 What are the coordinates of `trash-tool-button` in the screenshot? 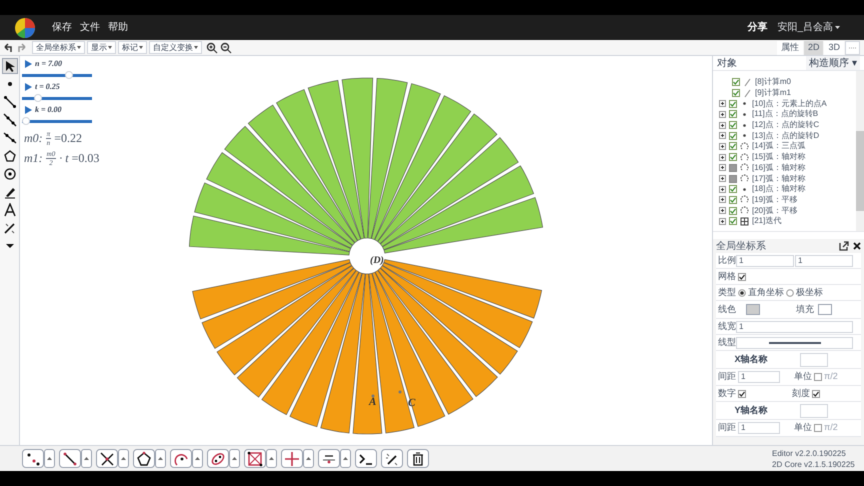 It's located at (418, 458).